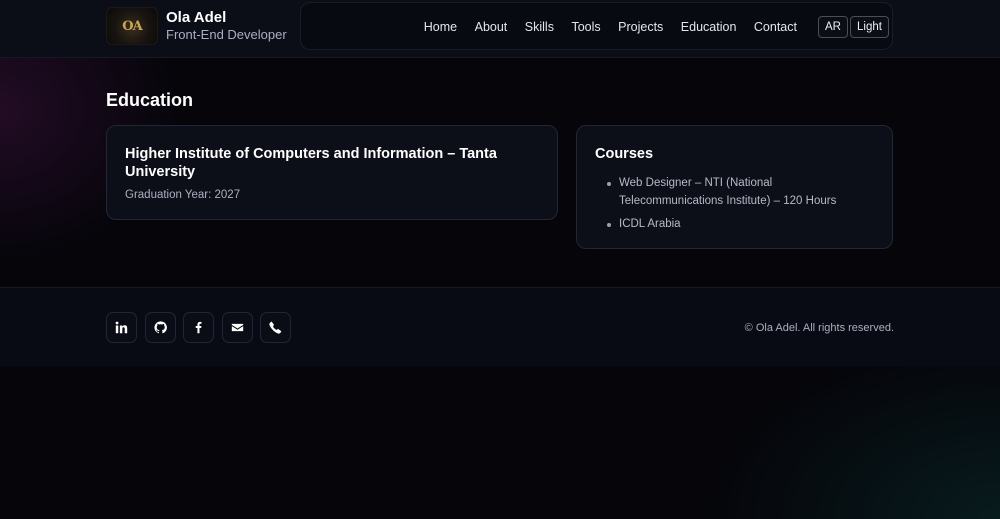 The width and height of the screenshot is (1000, 519). Describe the element at coordinates (709, 27) in the screenshot. I see `nav-education: Education` at that location.